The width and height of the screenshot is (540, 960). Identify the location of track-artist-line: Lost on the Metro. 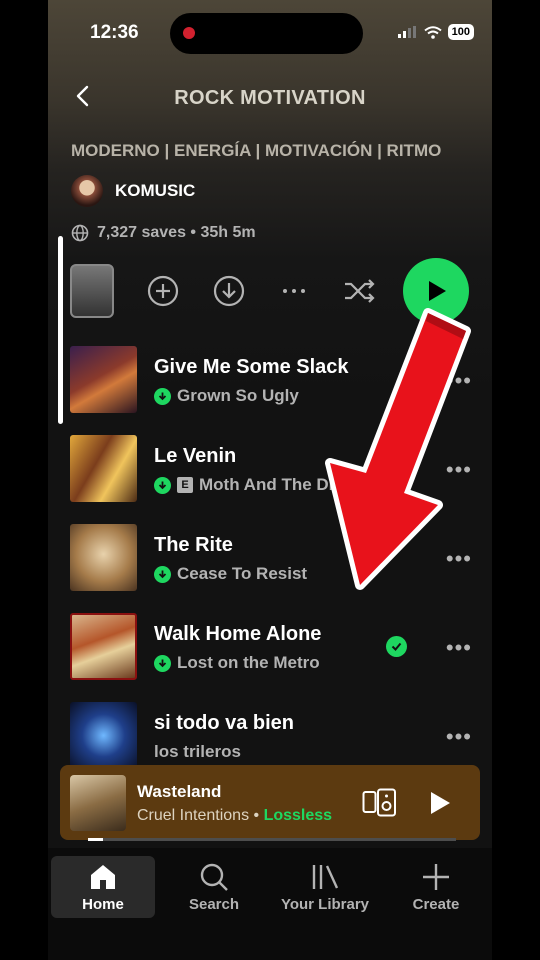
(237, 663).